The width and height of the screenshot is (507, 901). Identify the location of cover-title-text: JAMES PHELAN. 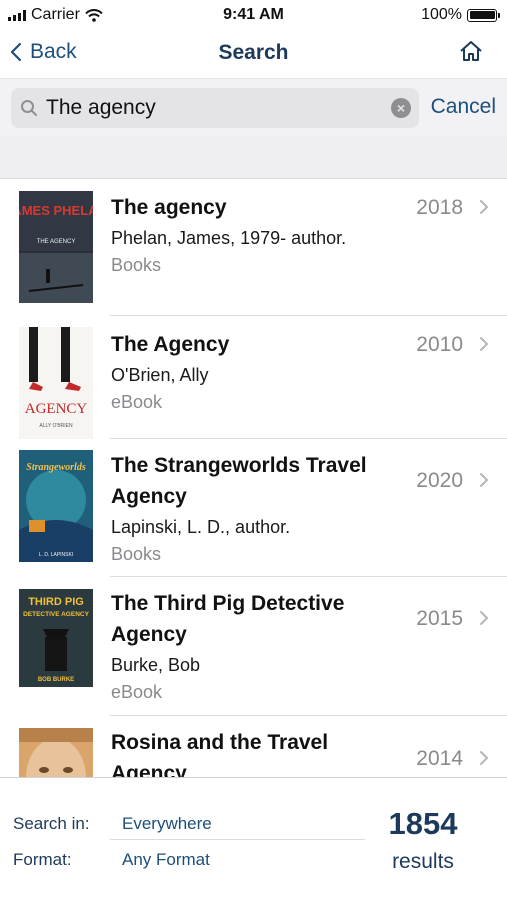
(56, 210).